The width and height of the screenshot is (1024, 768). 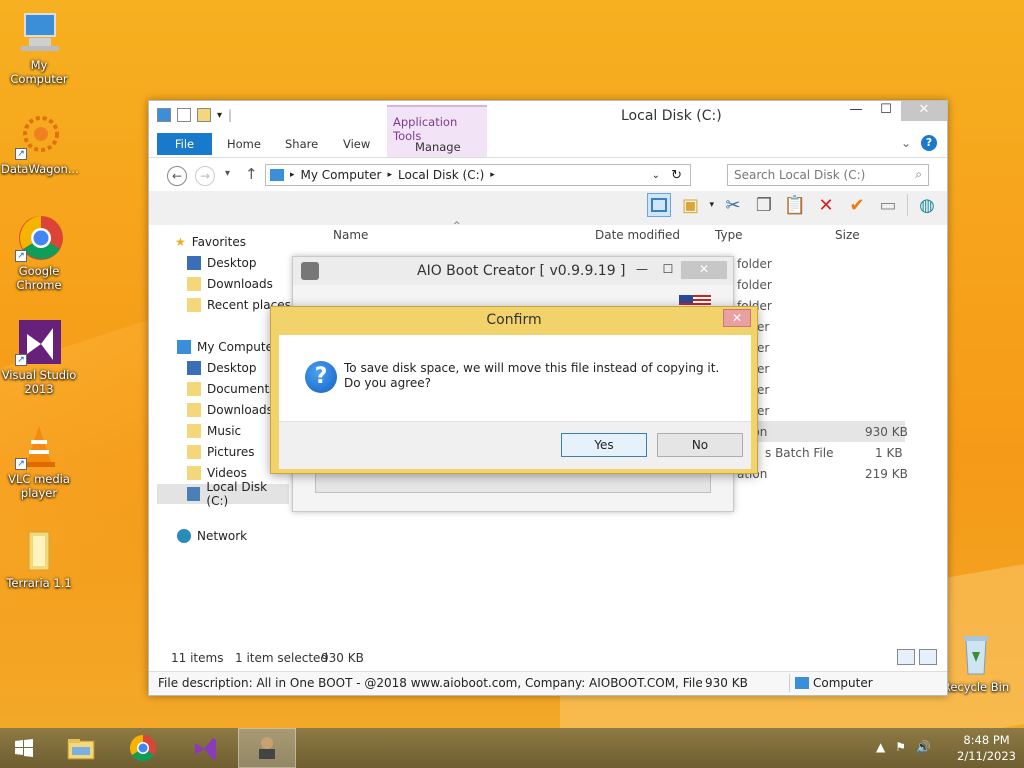 I want to click on tab-view: View, so click(x=356, y=144).